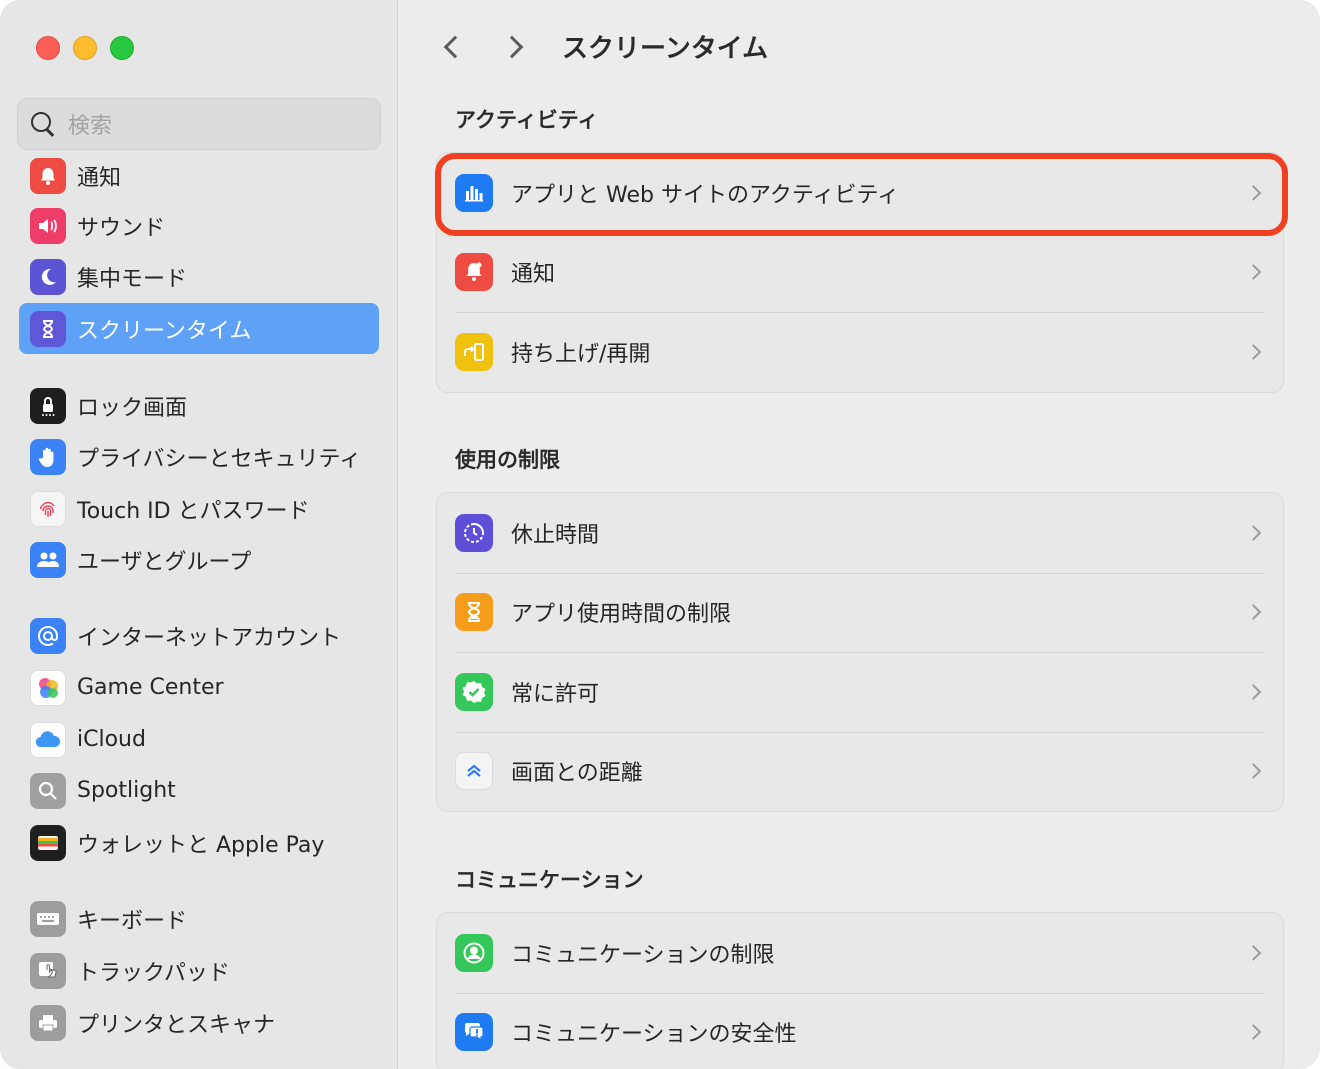 Image resolution: width=1320 pixels, height=1069 pixels. I want to click on row-label: 通知, so click(533, 275).